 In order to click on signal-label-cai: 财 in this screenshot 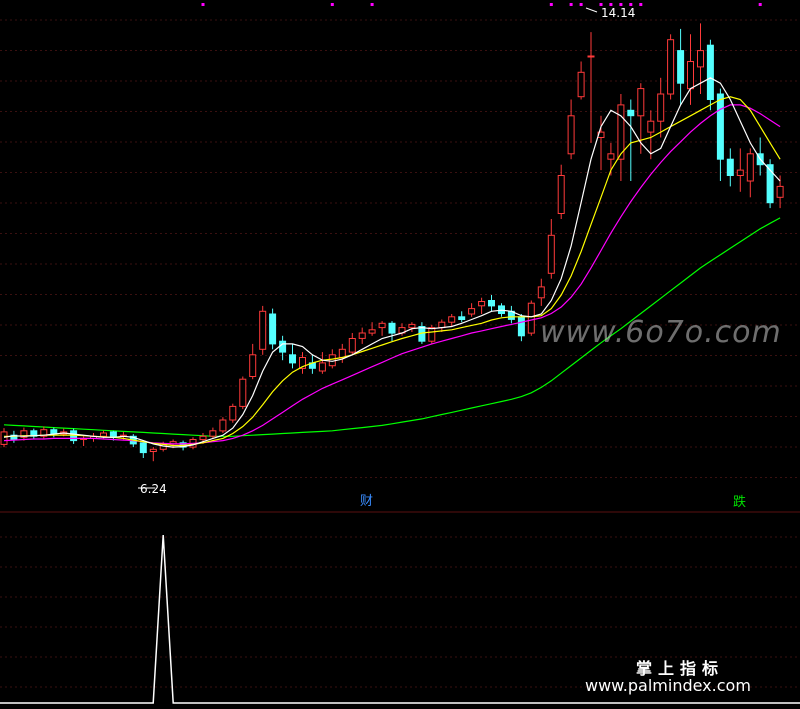, I will do `click(366, 501)`.